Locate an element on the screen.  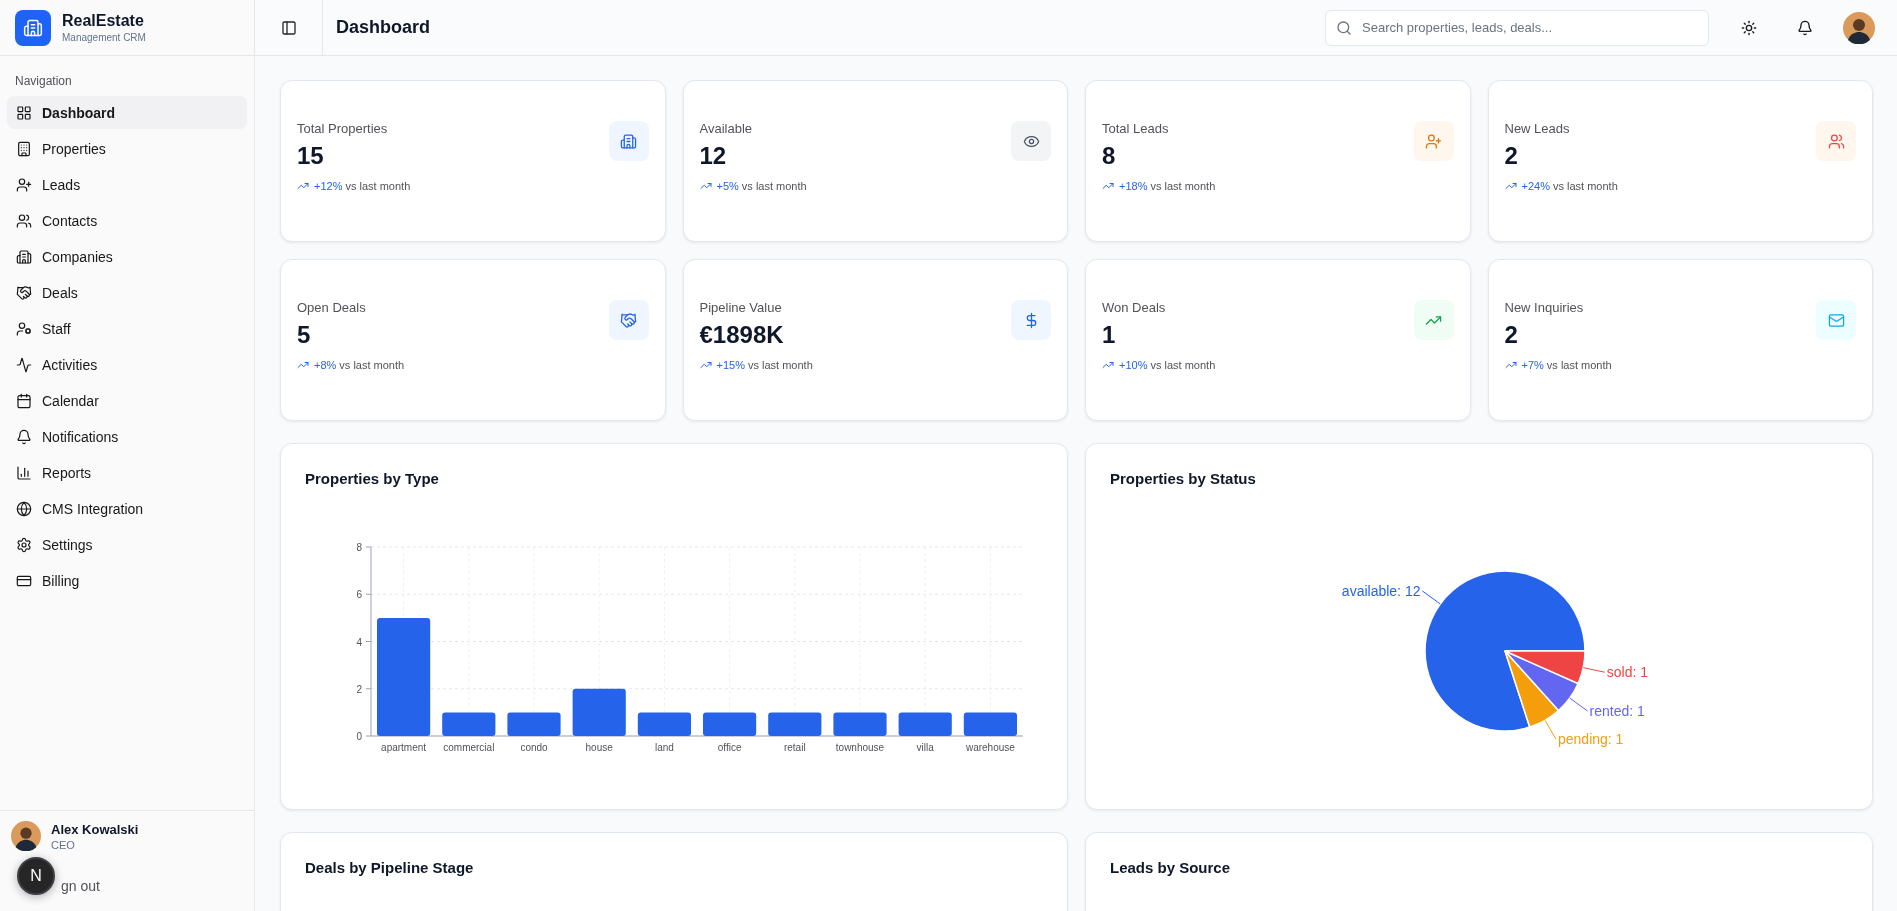
chart-title: Leads by Source is located at coordinates (1171, 867).